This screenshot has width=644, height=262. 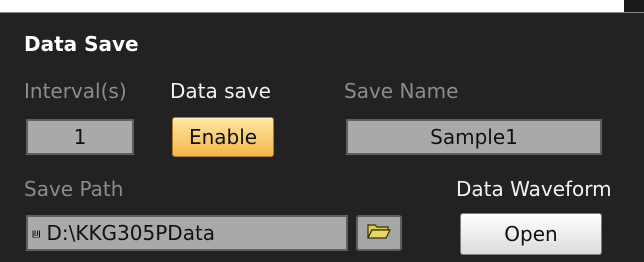 What do you see at coordinates (81, 44) in the screenshot?
I see `section-title: Data Save` at bounding box center [81, 44].